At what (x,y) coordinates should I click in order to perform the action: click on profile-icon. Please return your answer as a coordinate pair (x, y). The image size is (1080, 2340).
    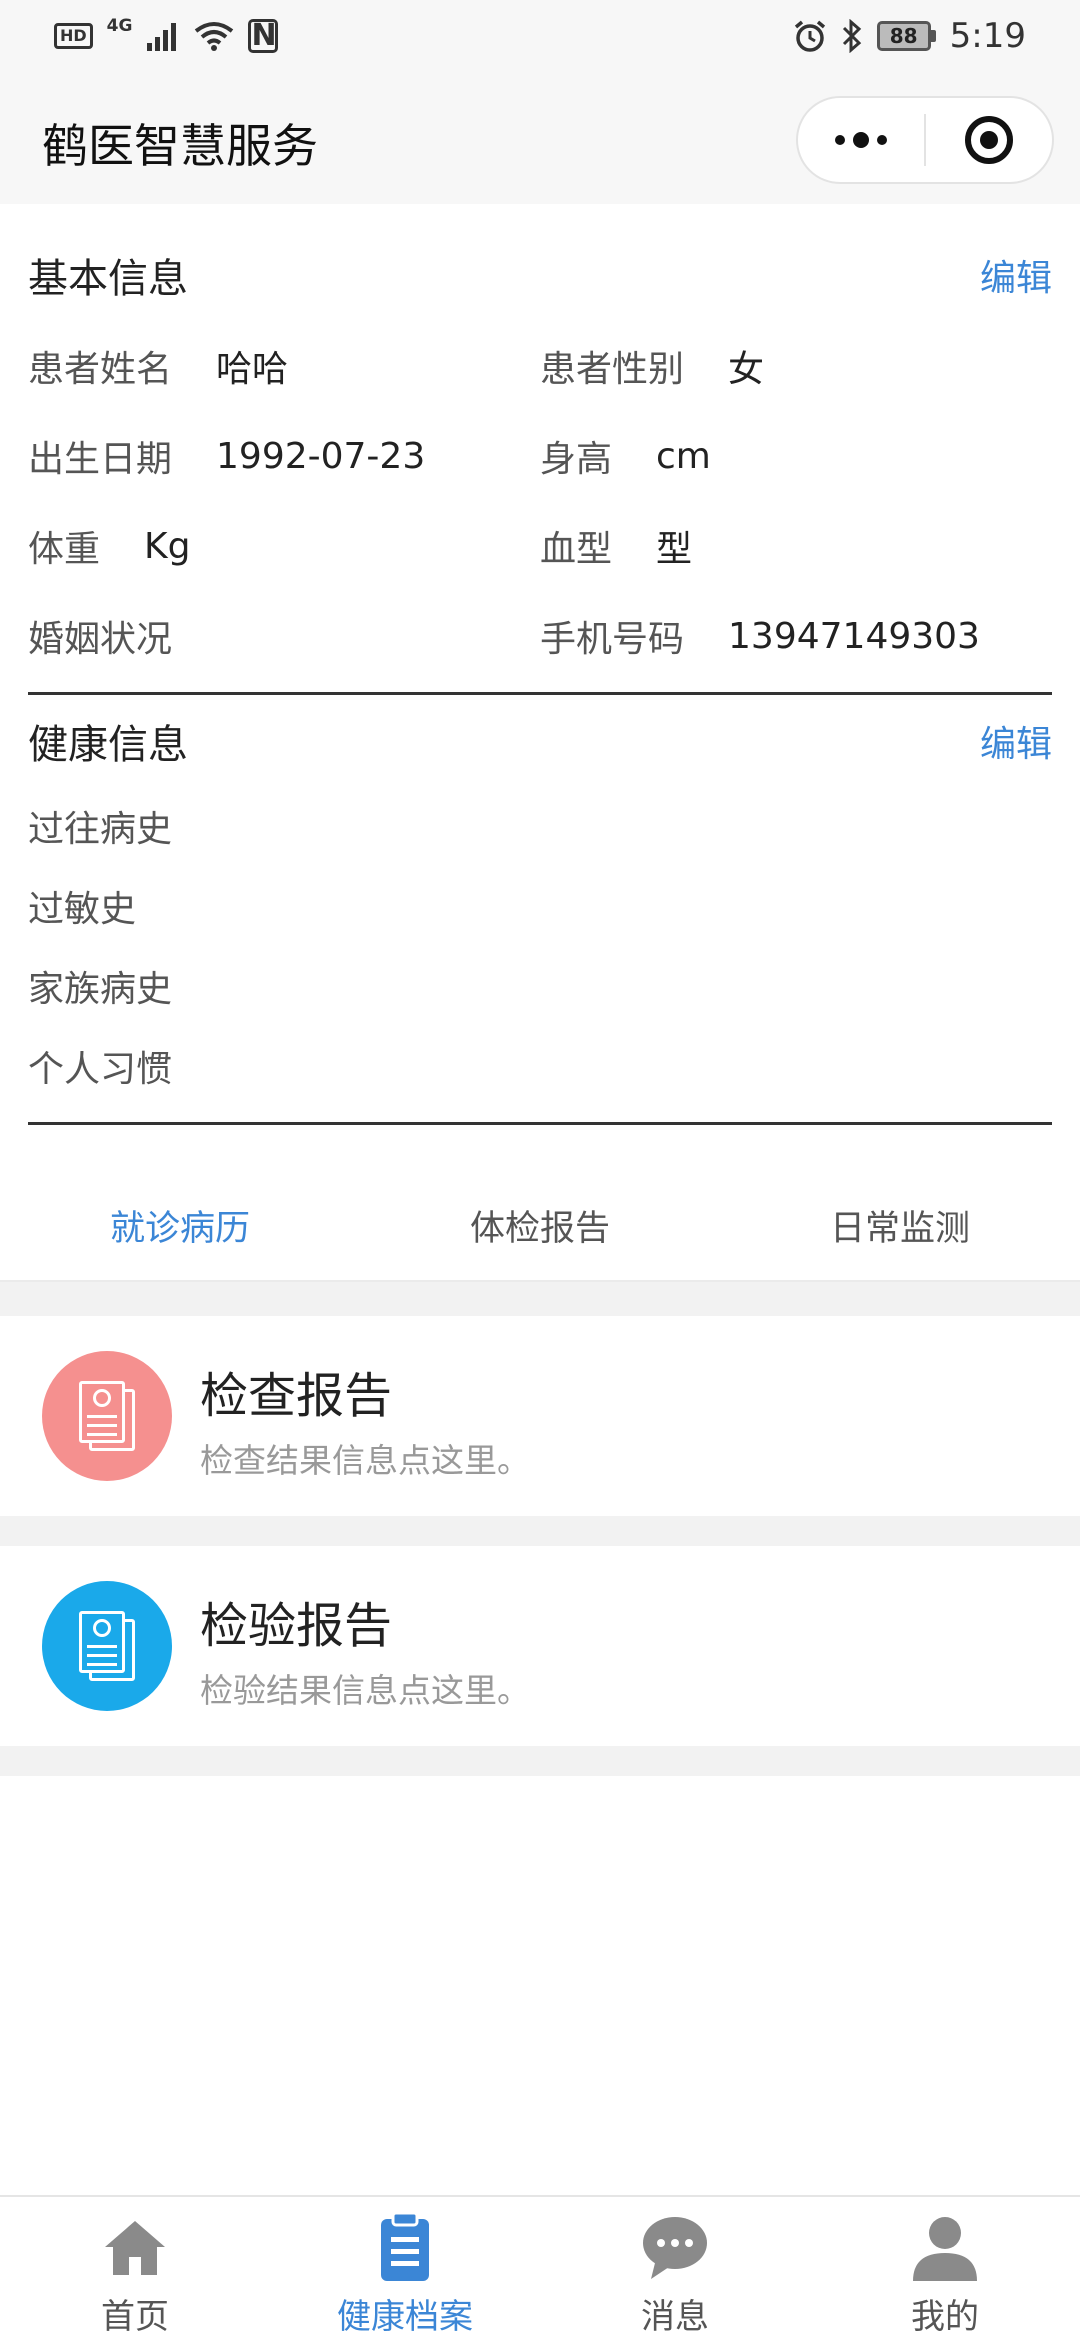
    Looking at the image, I should click on (945, 2249).